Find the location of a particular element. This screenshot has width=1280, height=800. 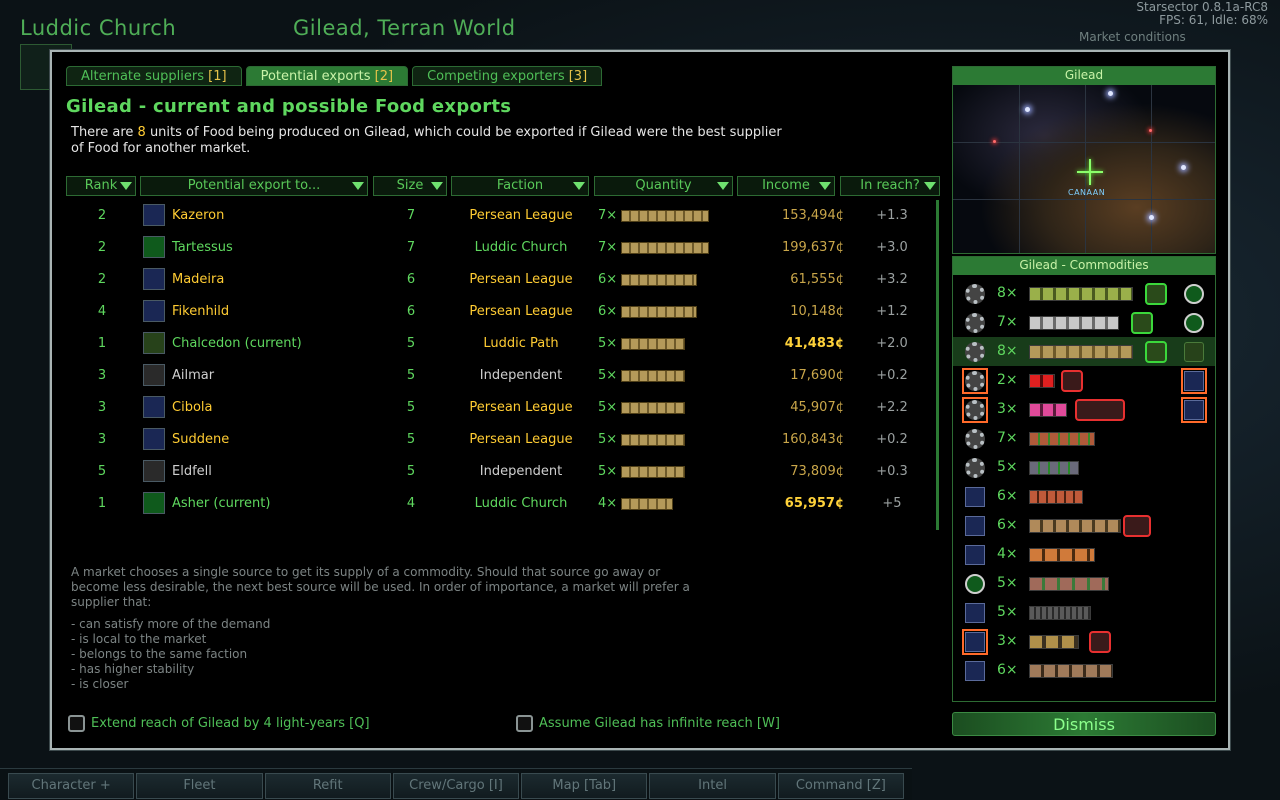

list-item: - belongs to the same faction is located at coordinates (159, 654).